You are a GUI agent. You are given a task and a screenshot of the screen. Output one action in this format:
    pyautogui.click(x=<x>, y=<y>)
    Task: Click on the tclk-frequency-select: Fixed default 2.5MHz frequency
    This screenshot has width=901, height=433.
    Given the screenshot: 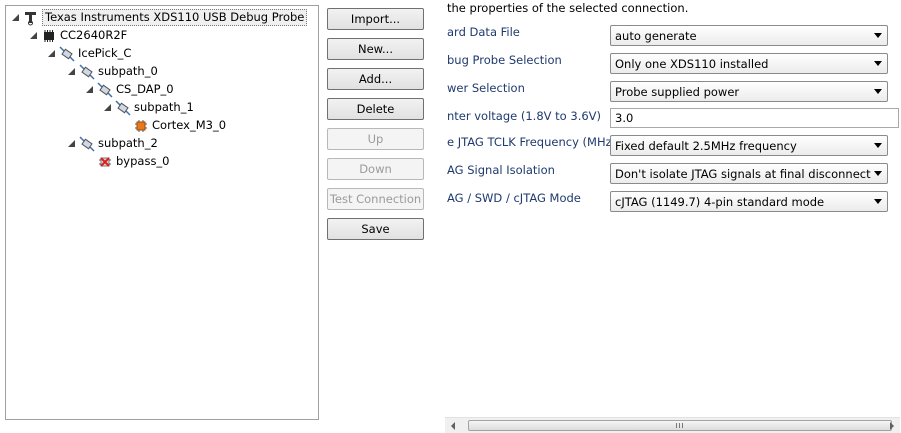 What is the action you would take?
    pyautogui.click(x=749, y=145)
    